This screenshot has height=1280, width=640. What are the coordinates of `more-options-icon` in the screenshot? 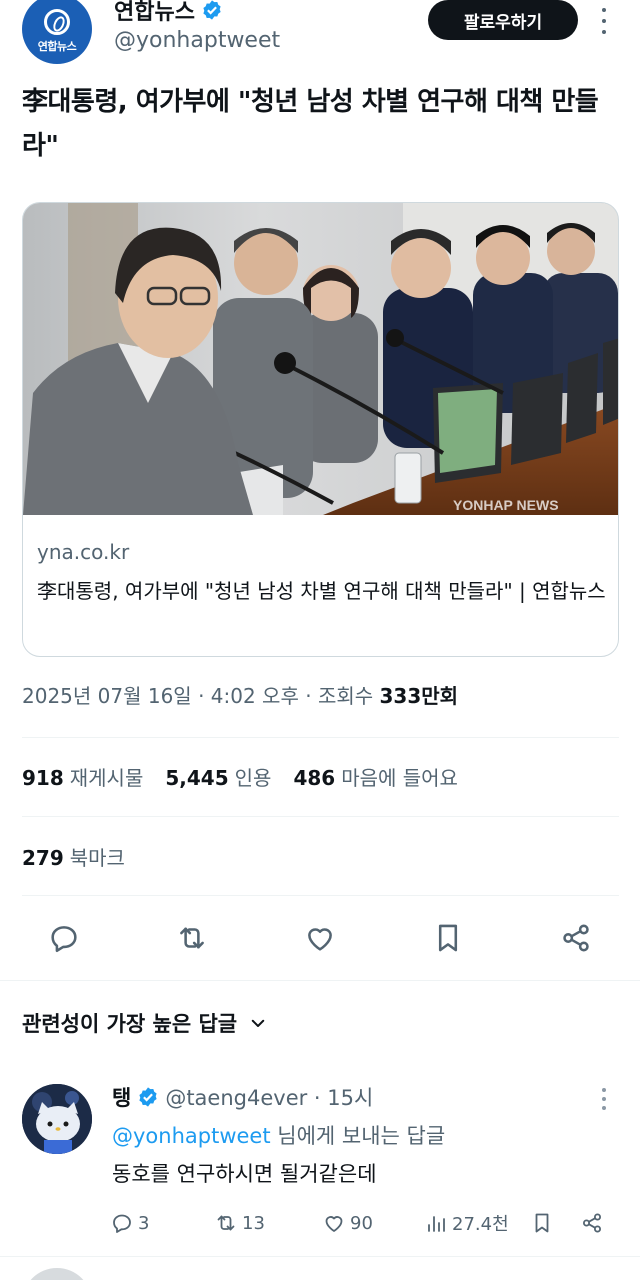 It's located at (604, 21).